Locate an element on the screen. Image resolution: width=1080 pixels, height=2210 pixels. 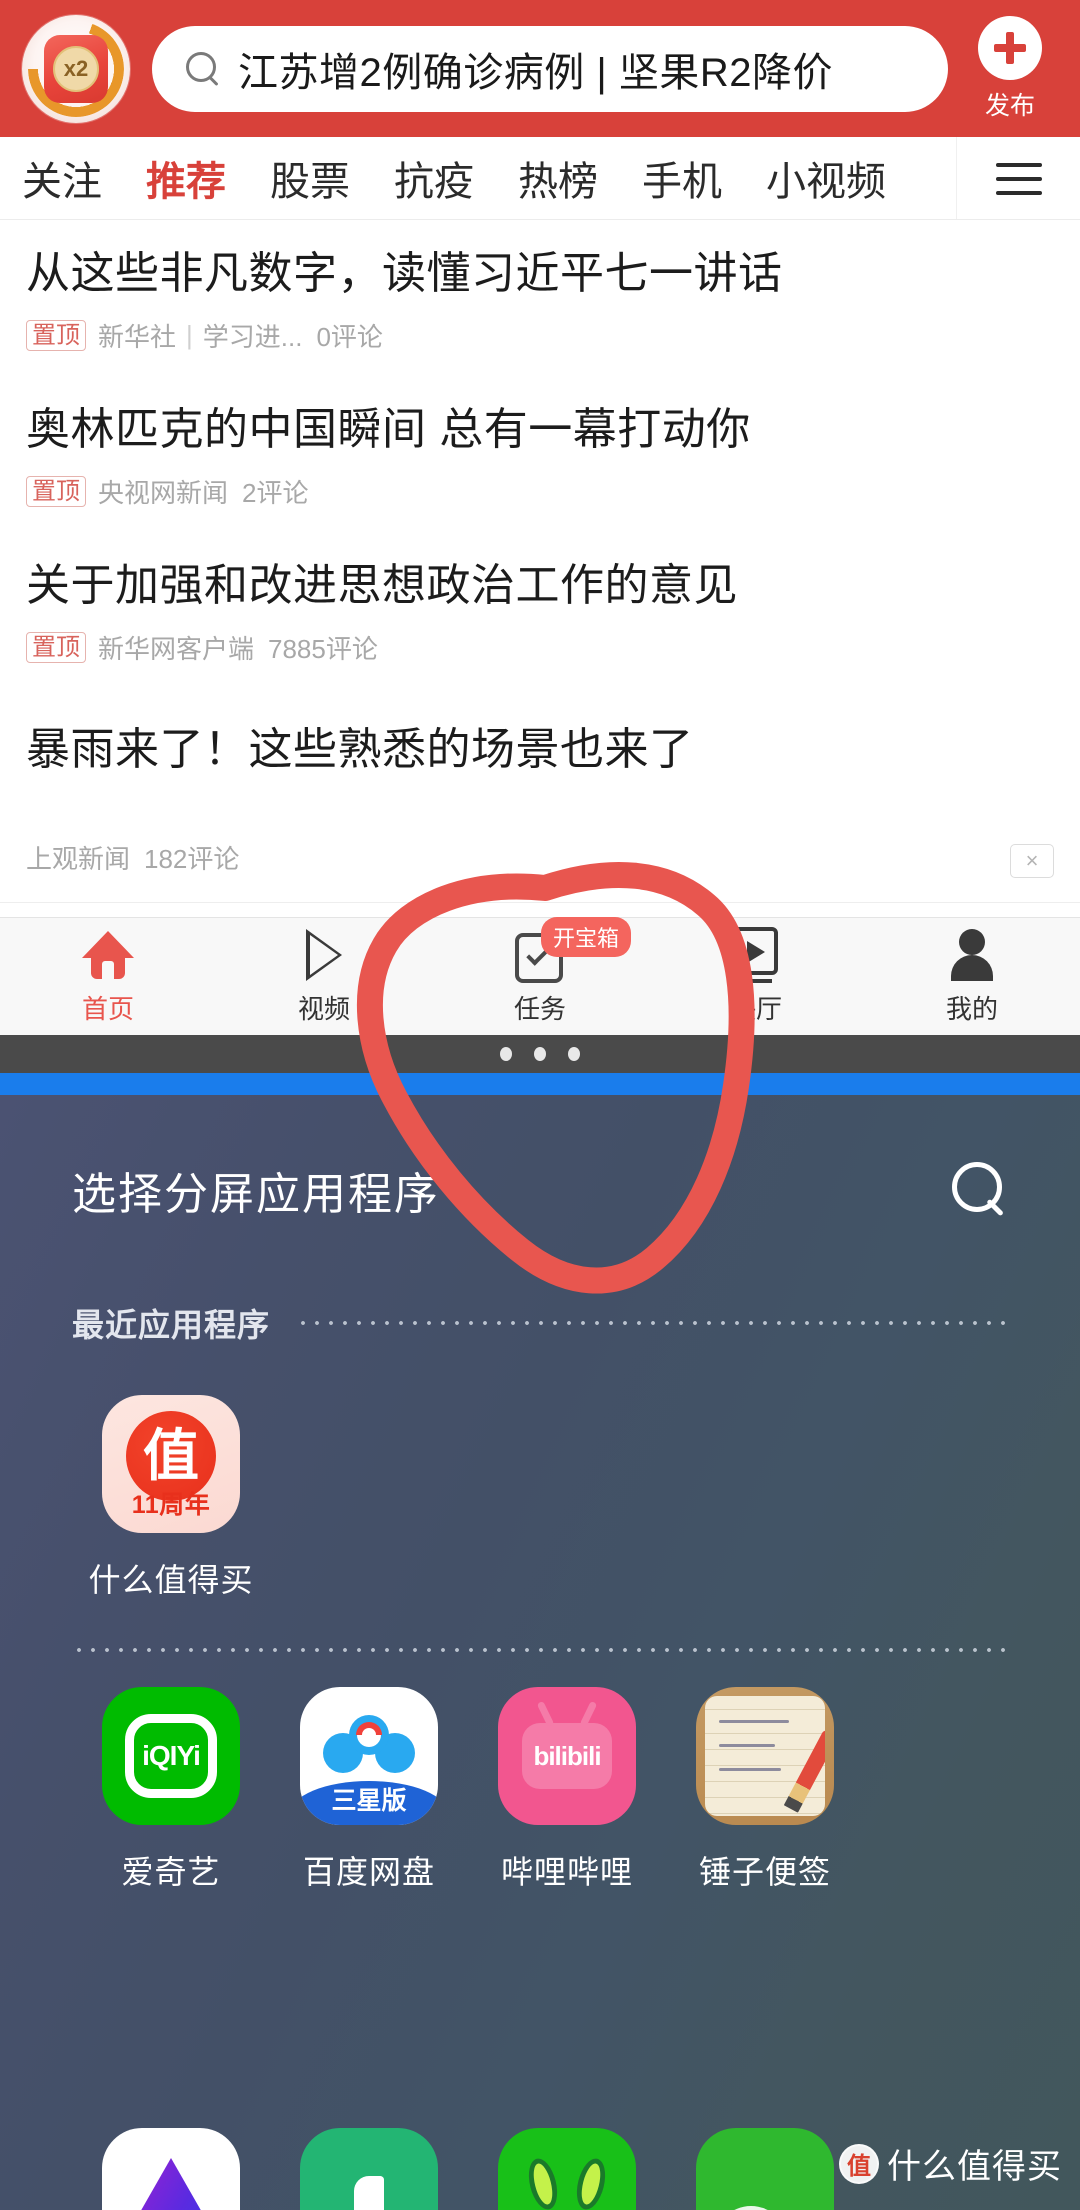
feed-item: 暴雨来了！这些熟悉的场景也来了 上观新闻 182评论 × is located at coordinates (540, 795).